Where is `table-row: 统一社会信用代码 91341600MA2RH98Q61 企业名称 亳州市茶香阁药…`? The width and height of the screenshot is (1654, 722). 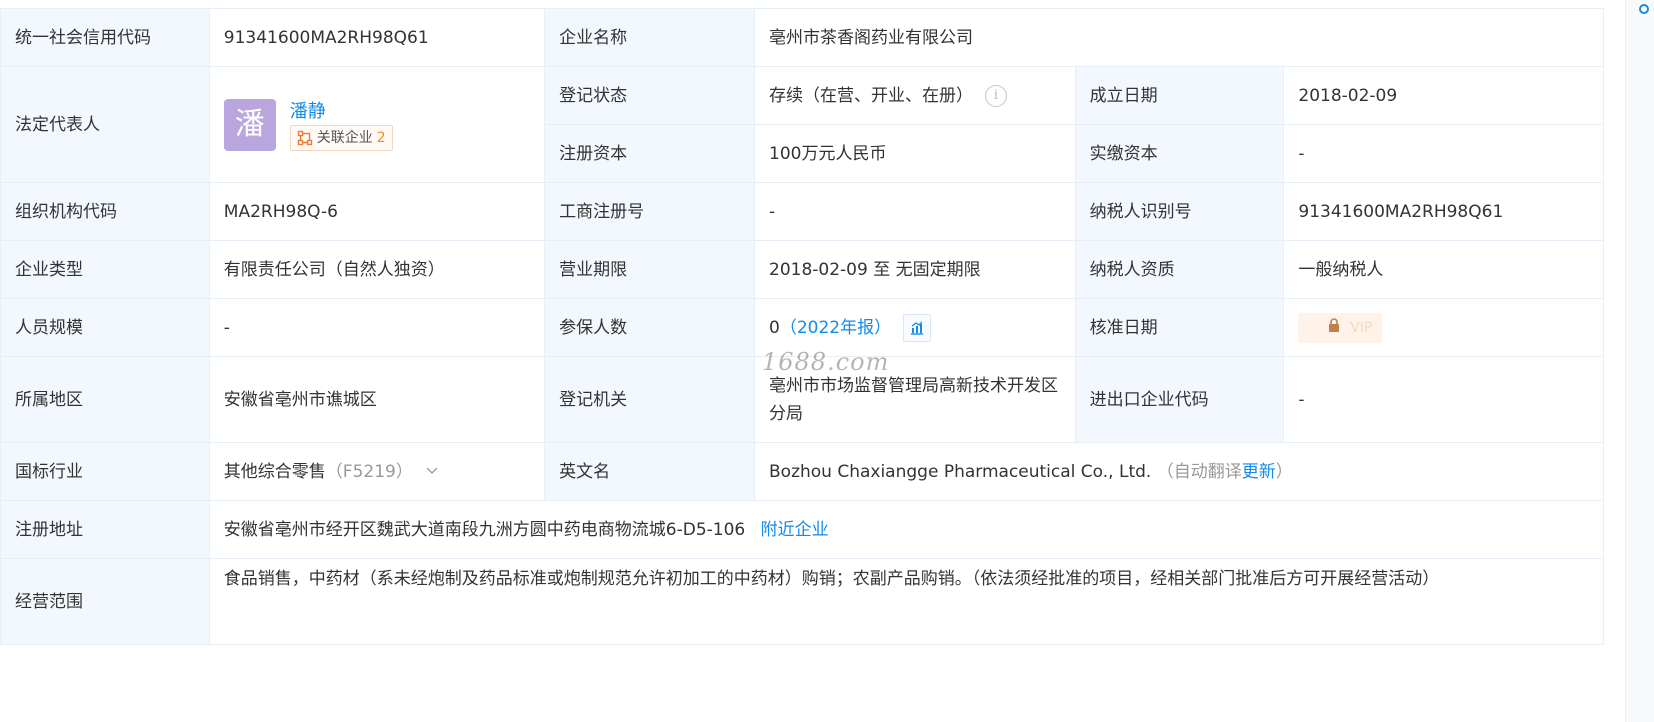 table-row: 统一社会信用代码 91341600MA2RH98Q61 企业名称 亳州市茶香阁药… is located at coordinates (802, 37).